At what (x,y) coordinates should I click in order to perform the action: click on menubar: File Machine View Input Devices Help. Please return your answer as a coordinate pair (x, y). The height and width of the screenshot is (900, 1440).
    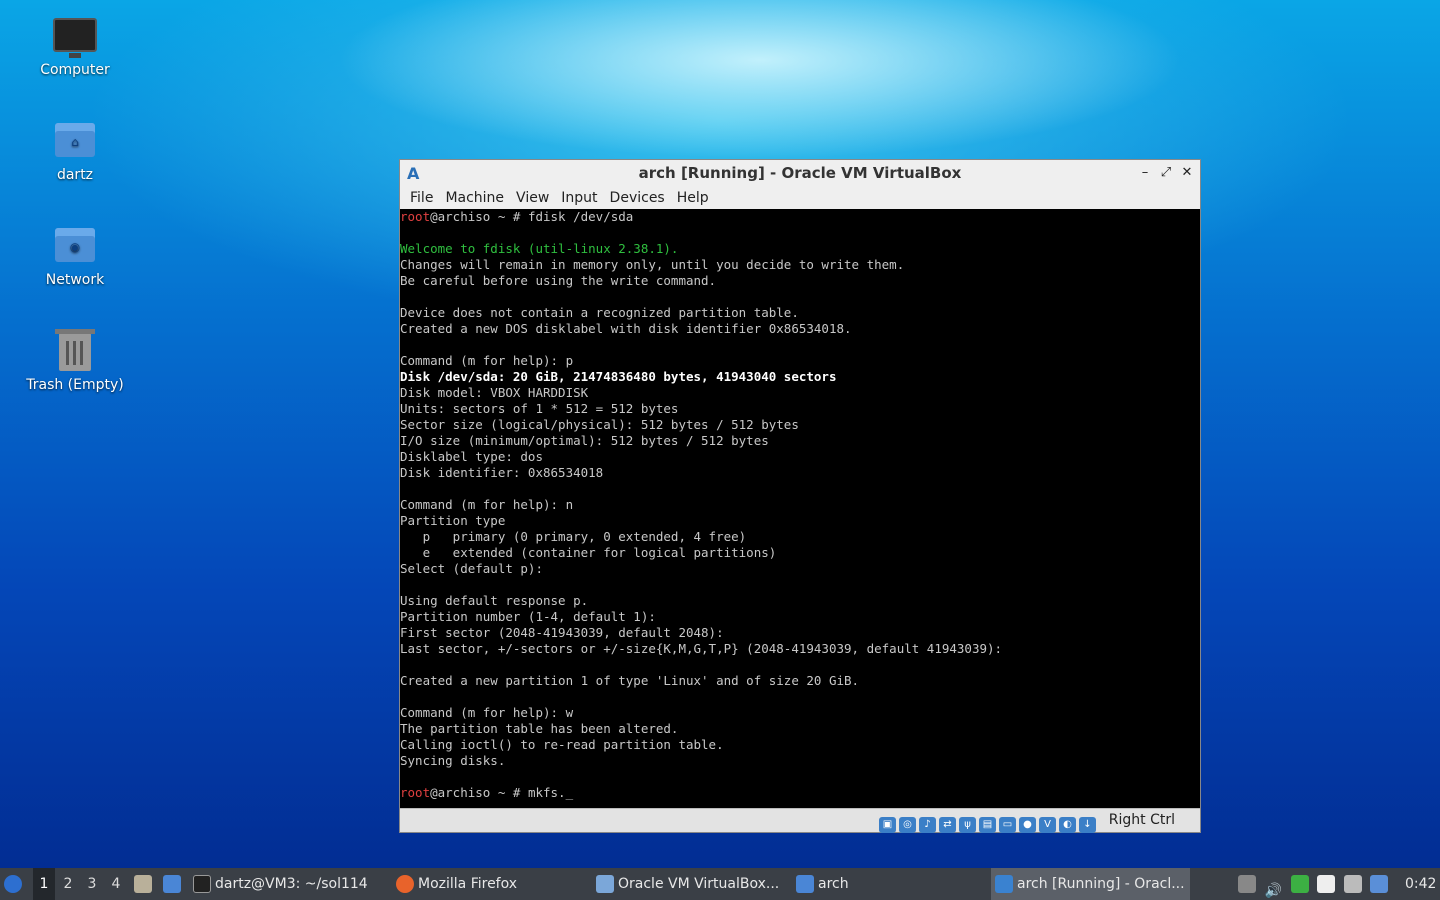
    Looking at the image, I should click on (800, 198).